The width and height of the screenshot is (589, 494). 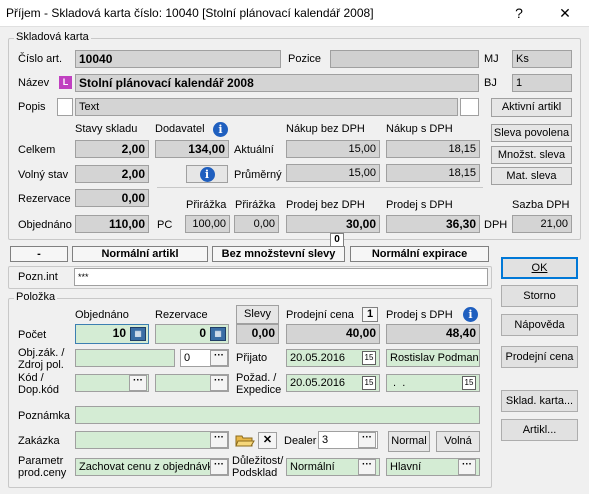 I want to click on pozad-expedice-label: Požad. / Expedice, so click(x=259, y=384).